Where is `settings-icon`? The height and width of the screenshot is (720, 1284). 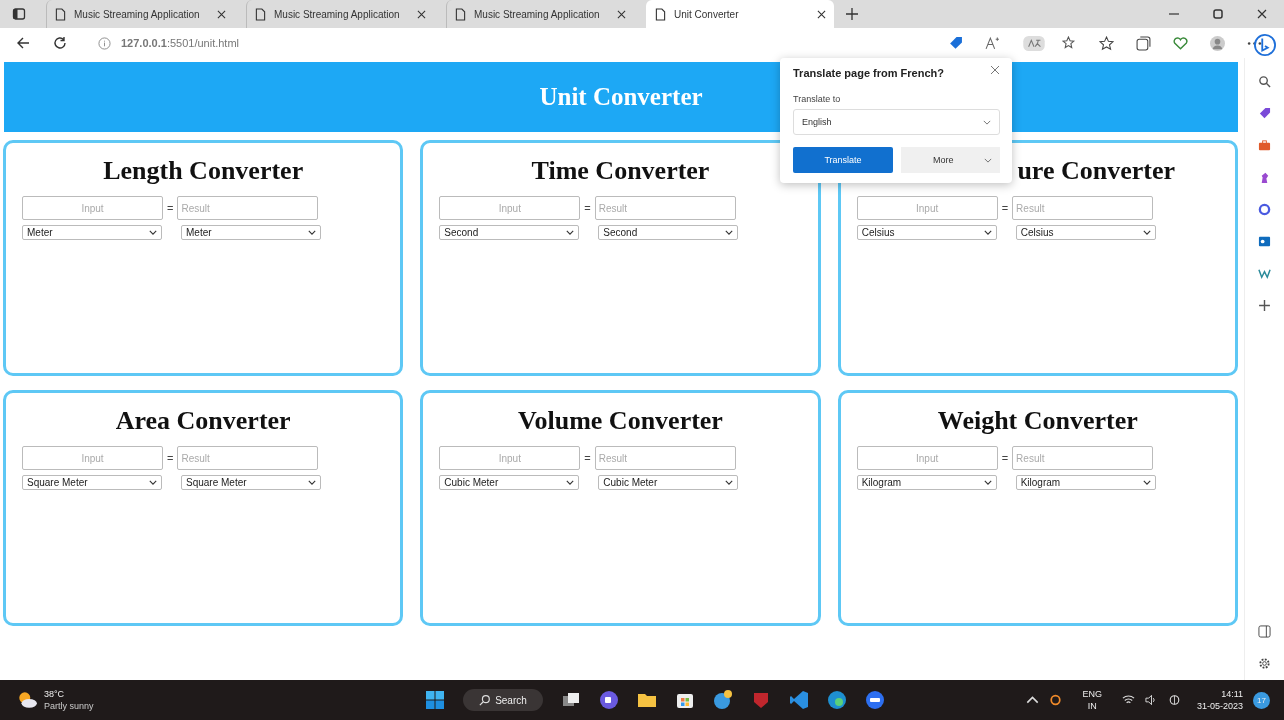 settings-icon is located at coordinates (1264, 663).